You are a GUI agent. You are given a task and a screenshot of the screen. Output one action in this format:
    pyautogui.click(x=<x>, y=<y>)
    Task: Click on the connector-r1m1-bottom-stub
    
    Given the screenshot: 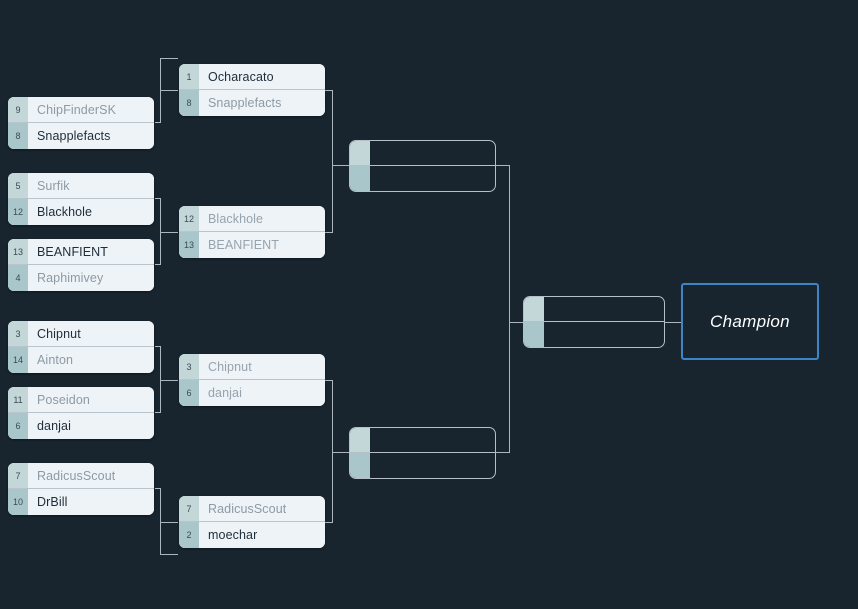 What is the action you would take?
    pyautogui.click(x=158, y=122)
    